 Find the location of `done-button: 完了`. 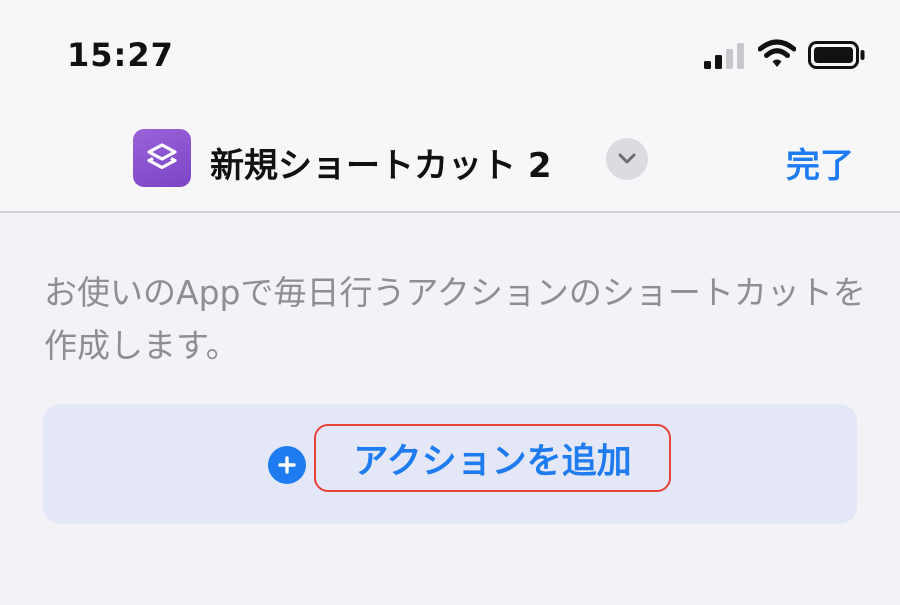

done-button: 完了 is located at coordinates (820, 162).